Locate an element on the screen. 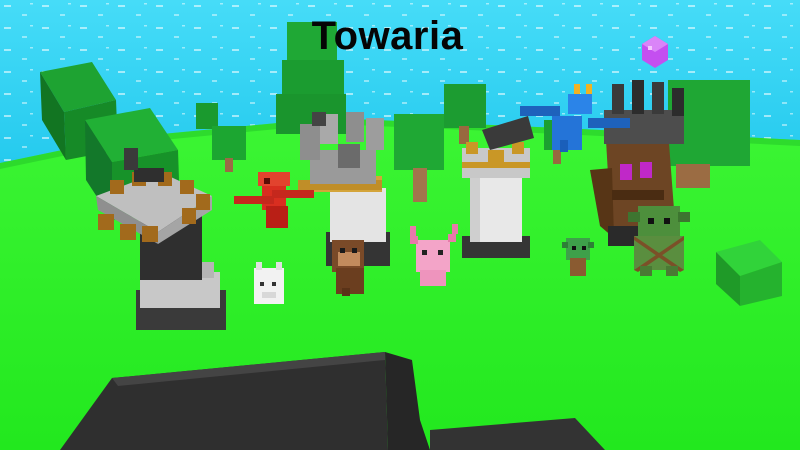  white-cat is located at coordinates (269, 283).